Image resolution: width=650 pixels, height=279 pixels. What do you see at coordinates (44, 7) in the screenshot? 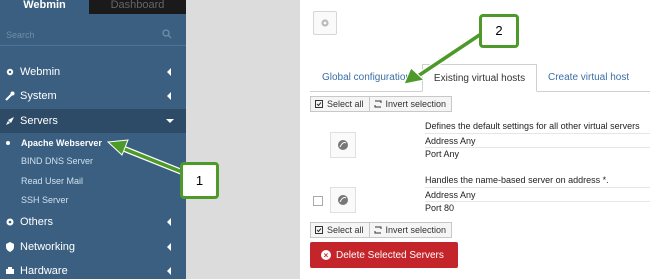
I see `tab-webmin: Webmin` at bounding box center [44, 7].